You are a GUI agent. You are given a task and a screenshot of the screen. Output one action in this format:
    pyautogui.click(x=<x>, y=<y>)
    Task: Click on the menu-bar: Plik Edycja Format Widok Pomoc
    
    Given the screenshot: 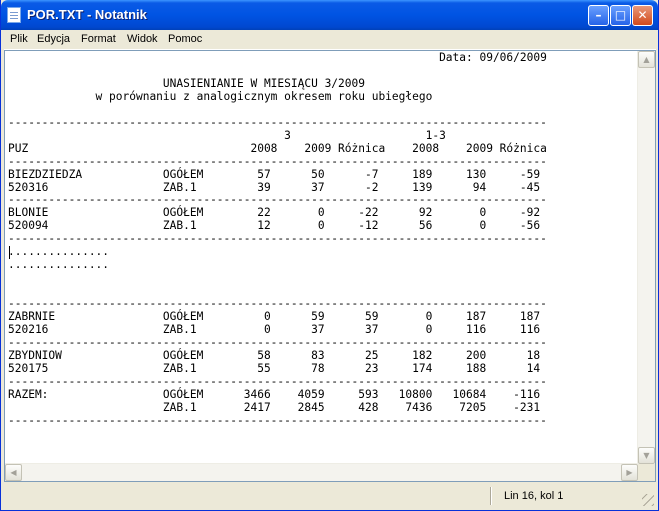 What is the action you would take?
    pyautogui.click(x=330, y=40)
    